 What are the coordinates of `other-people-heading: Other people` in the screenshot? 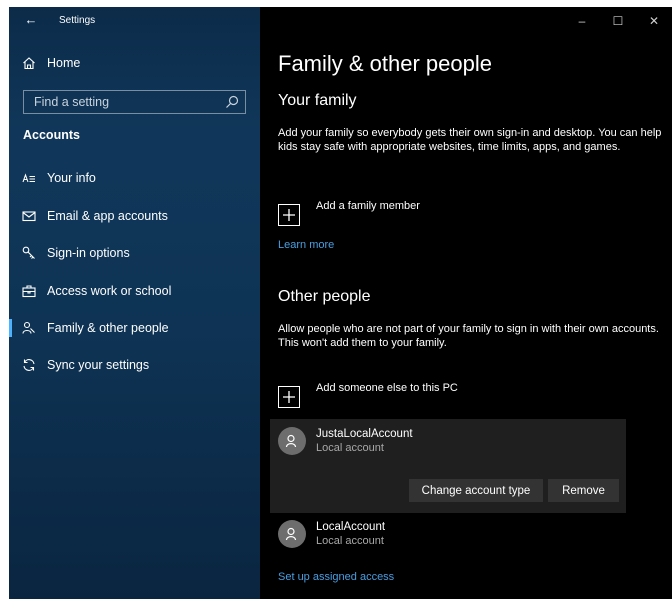 It's located at (324, 296).